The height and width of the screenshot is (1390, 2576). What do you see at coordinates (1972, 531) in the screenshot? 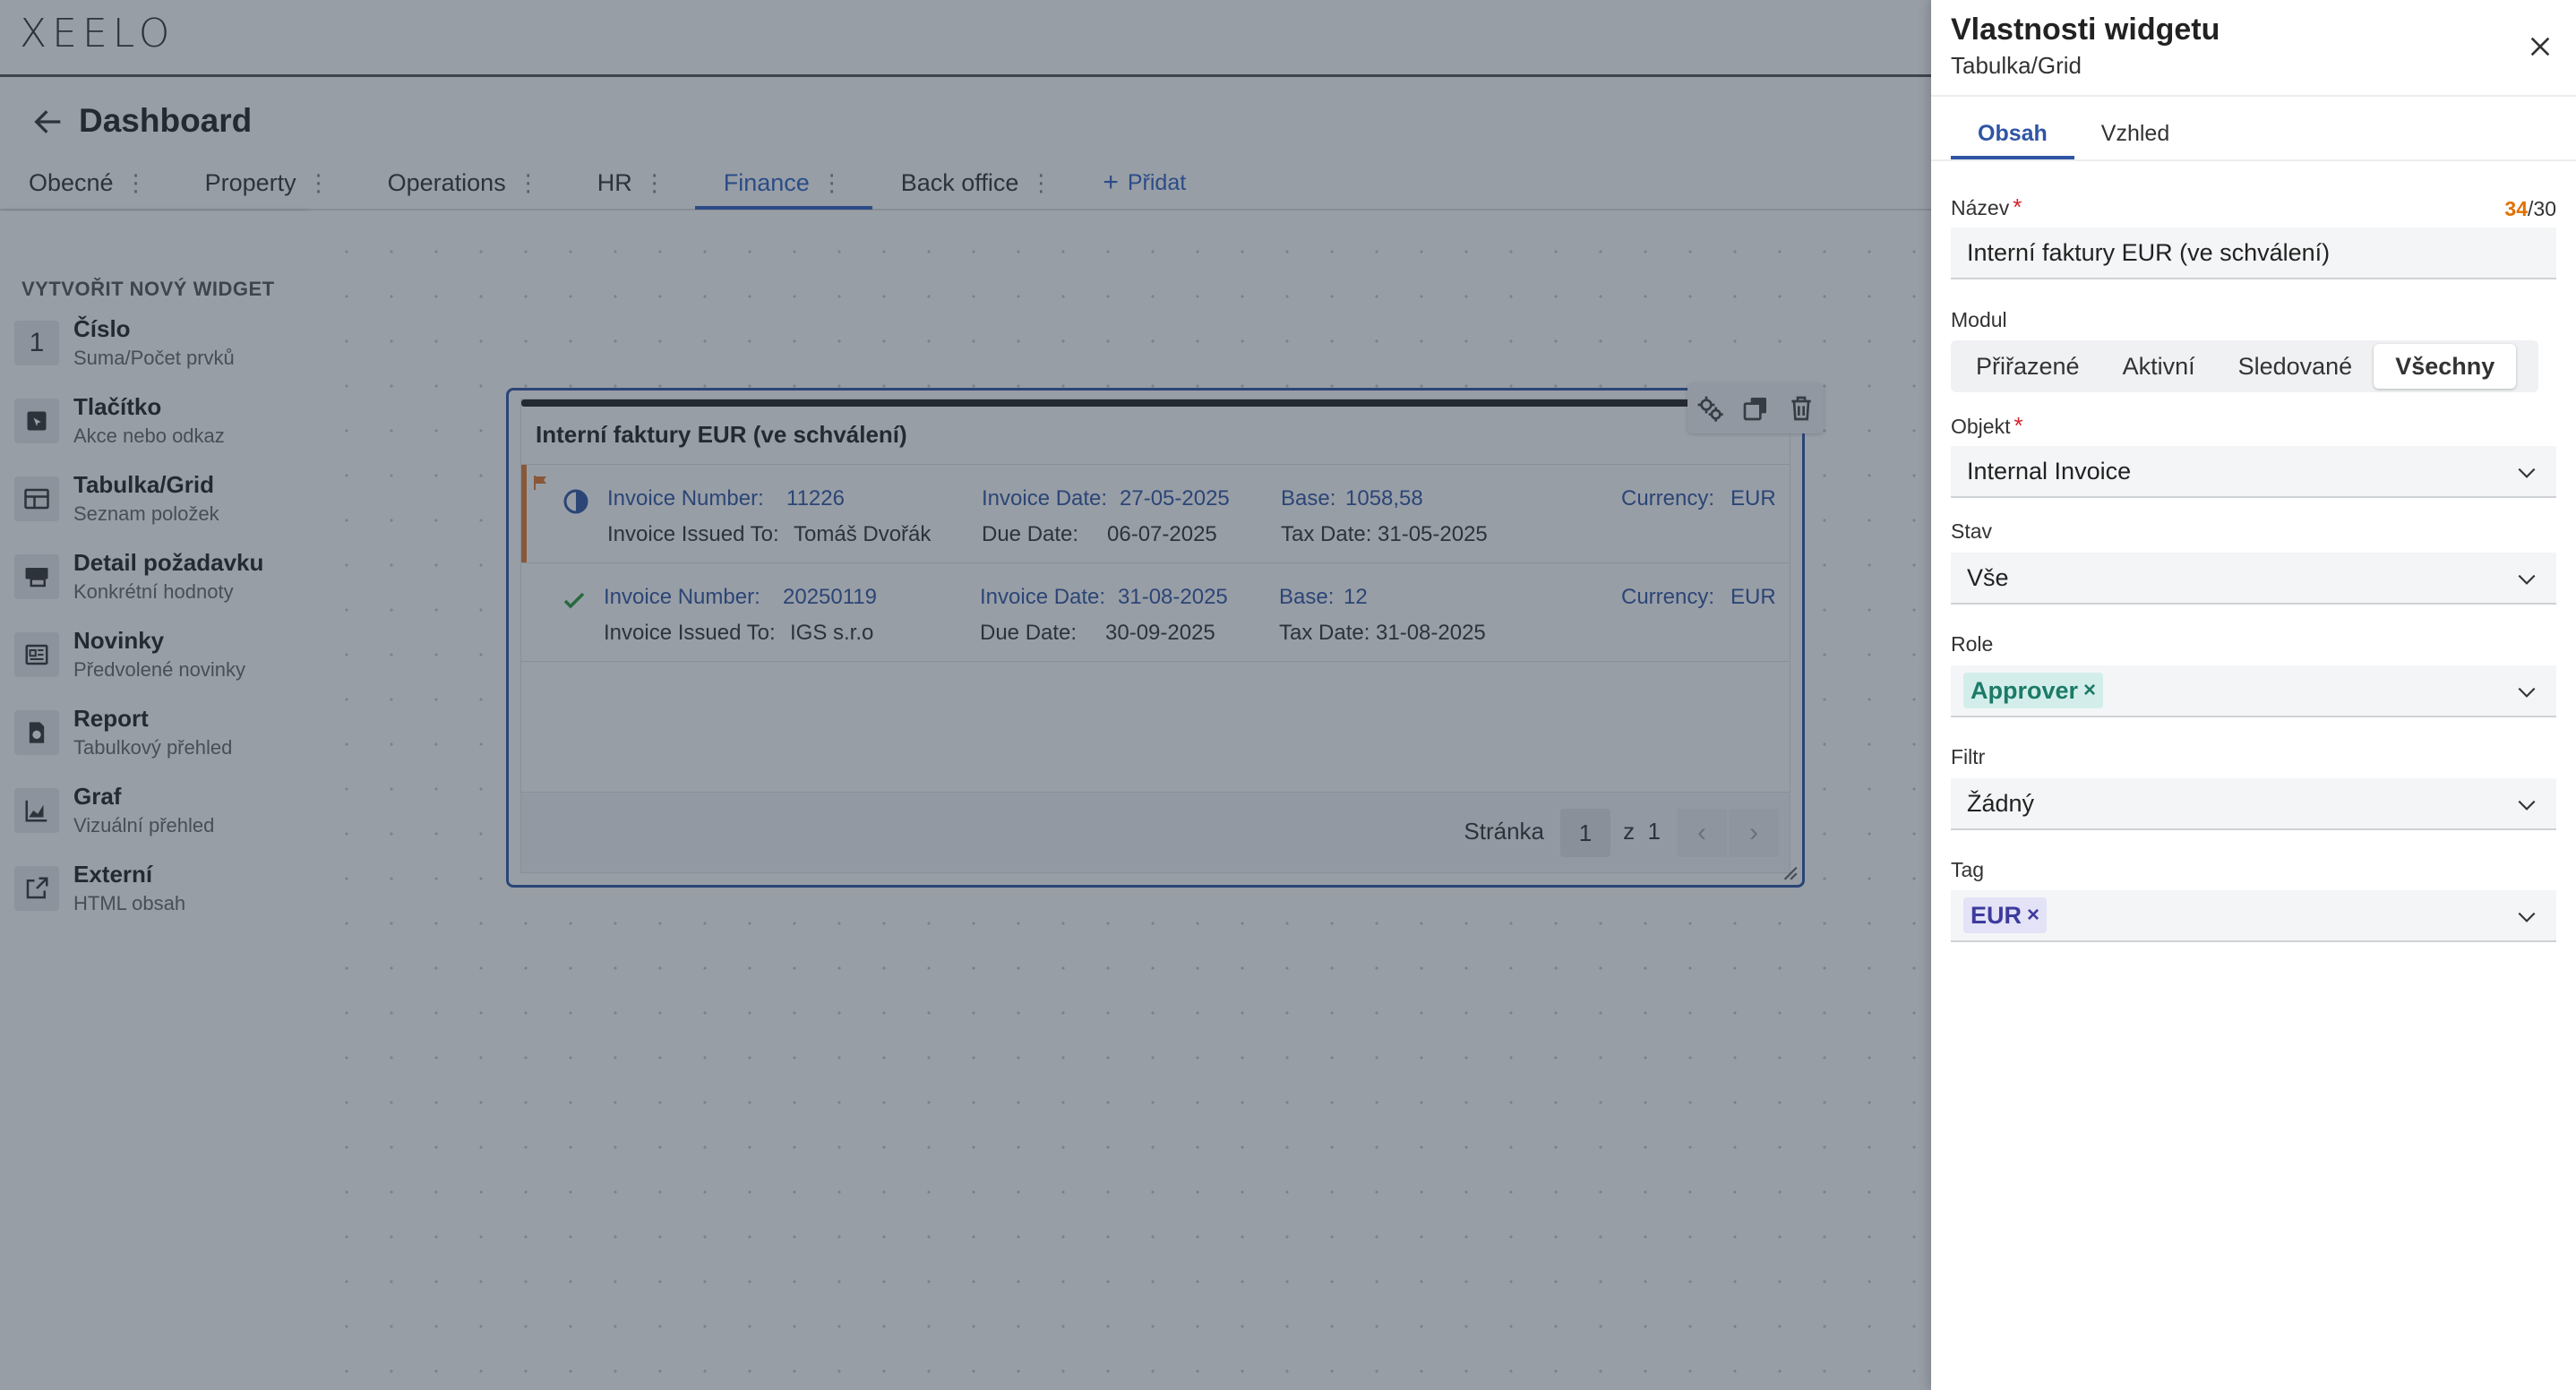
I see `stav-label: Stav` at bounding box center [1972, 531].